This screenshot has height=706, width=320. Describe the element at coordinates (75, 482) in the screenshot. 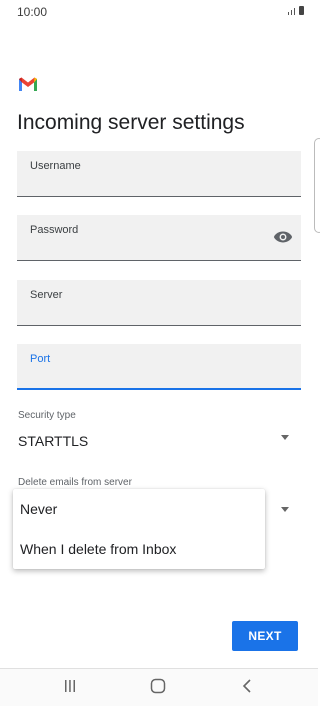

I see `delete-emails-label: Delete emails from server` at that location.